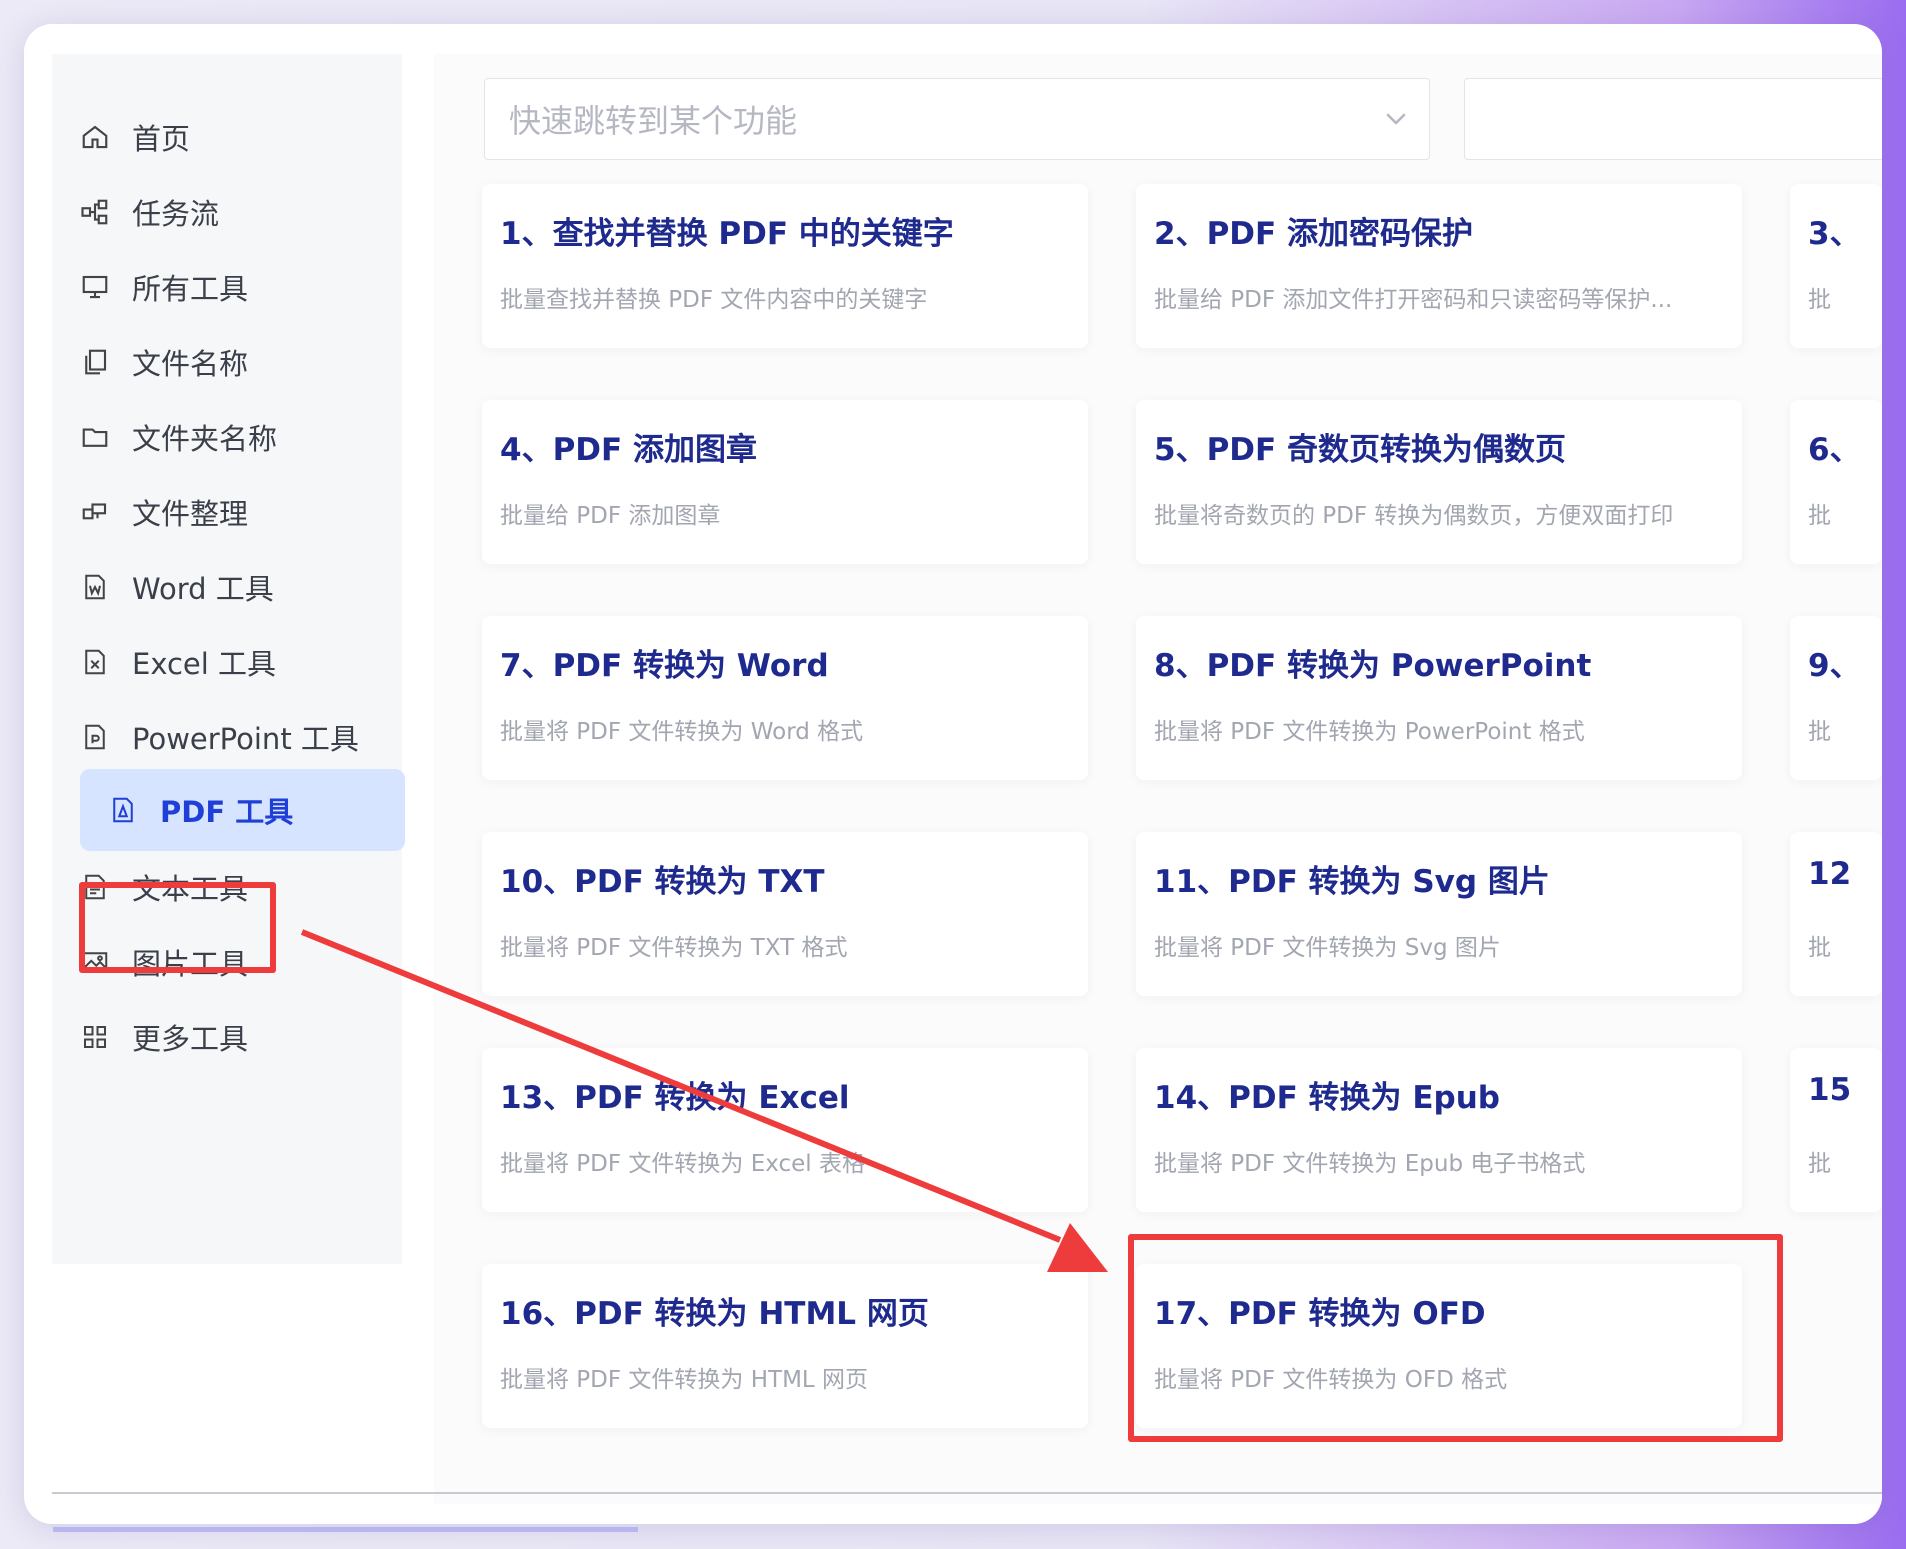 Image resolution: width=1906 pixels, height=1549 pixels. Describe the element at coordinates (662, 882) in the screenshot. I see `tool-card-title: 10、PDF 转换为 TXT` at that location.